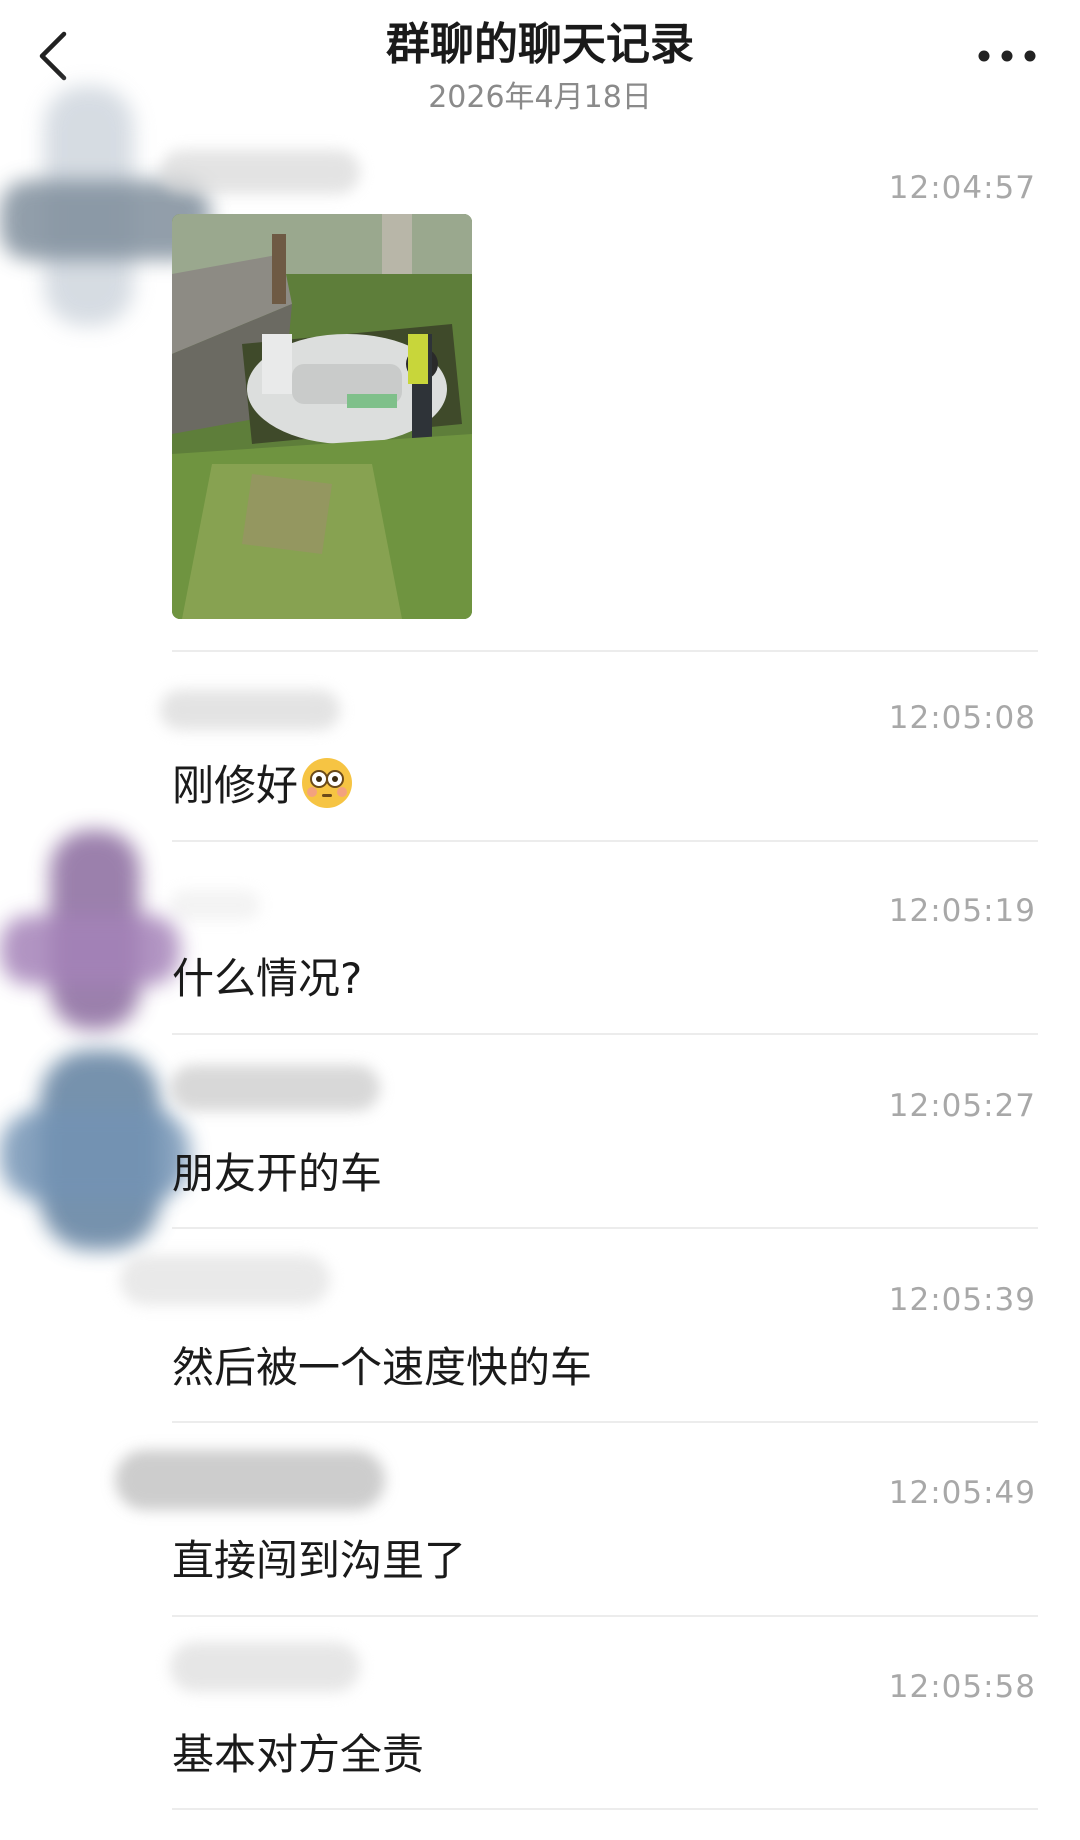  I want to click on message-text: 朋友开的车, so click(277, 1173).